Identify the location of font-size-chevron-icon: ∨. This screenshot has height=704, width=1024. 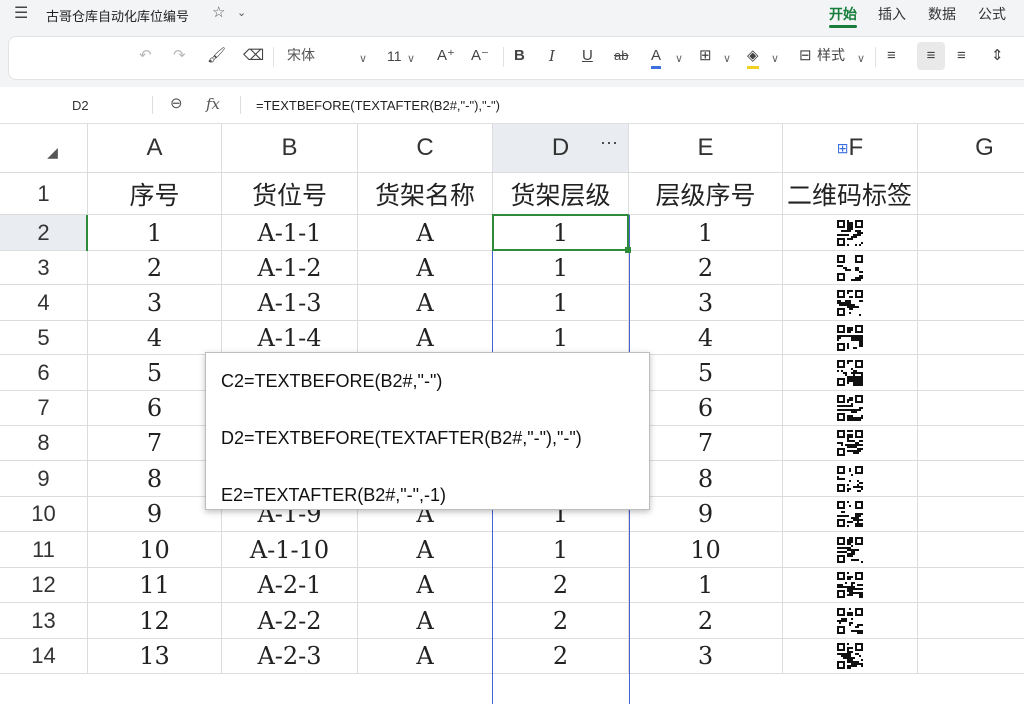
(411, 59).